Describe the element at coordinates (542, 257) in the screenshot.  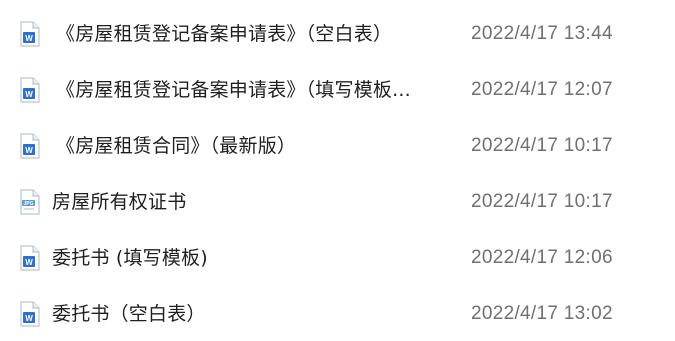
I see `file-date: 2022/4/17 12:06` at that location.